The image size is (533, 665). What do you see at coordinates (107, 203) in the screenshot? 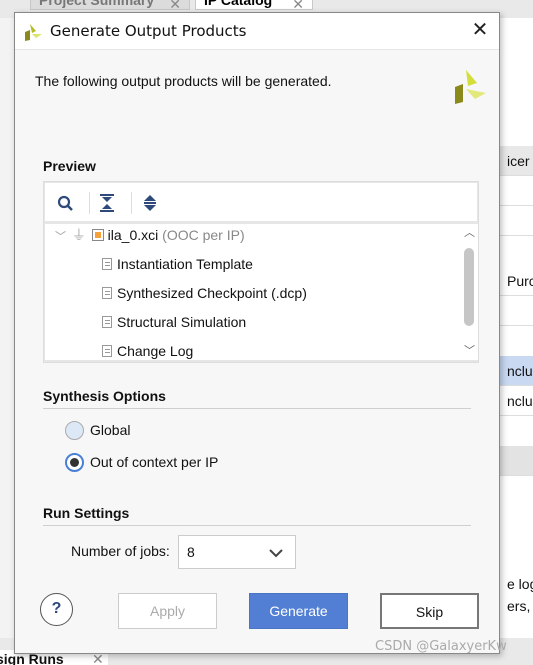
I see `collapse-all-icon` at bounding box center [107, 203].